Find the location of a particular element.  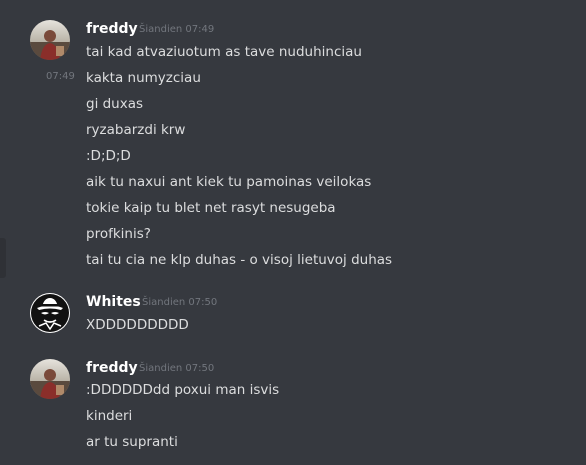

message-text: kinderi is located at coordinates (109, 416).